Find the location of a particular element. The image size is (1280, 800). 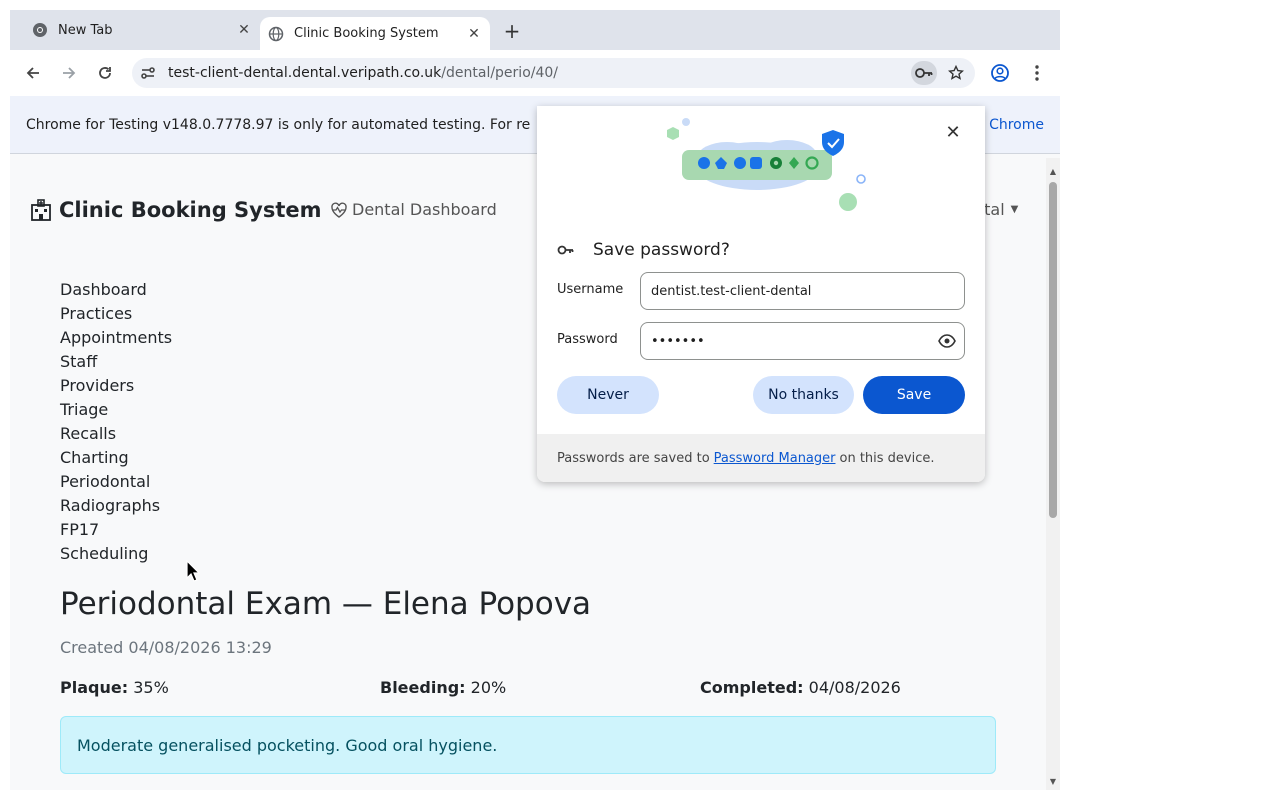

dialog-title-row: Save password? is located at coordinates (643, 250).